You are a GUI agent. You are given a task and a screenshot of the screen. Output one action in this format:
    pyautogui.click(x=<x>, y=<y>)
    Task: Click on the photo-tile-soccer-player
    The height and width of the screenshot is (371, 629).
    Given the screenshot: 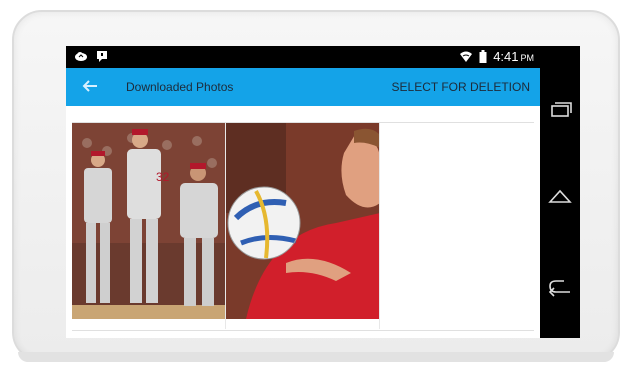 What is the action you would take?
    pyautogui.click(x=303, y=226)
    